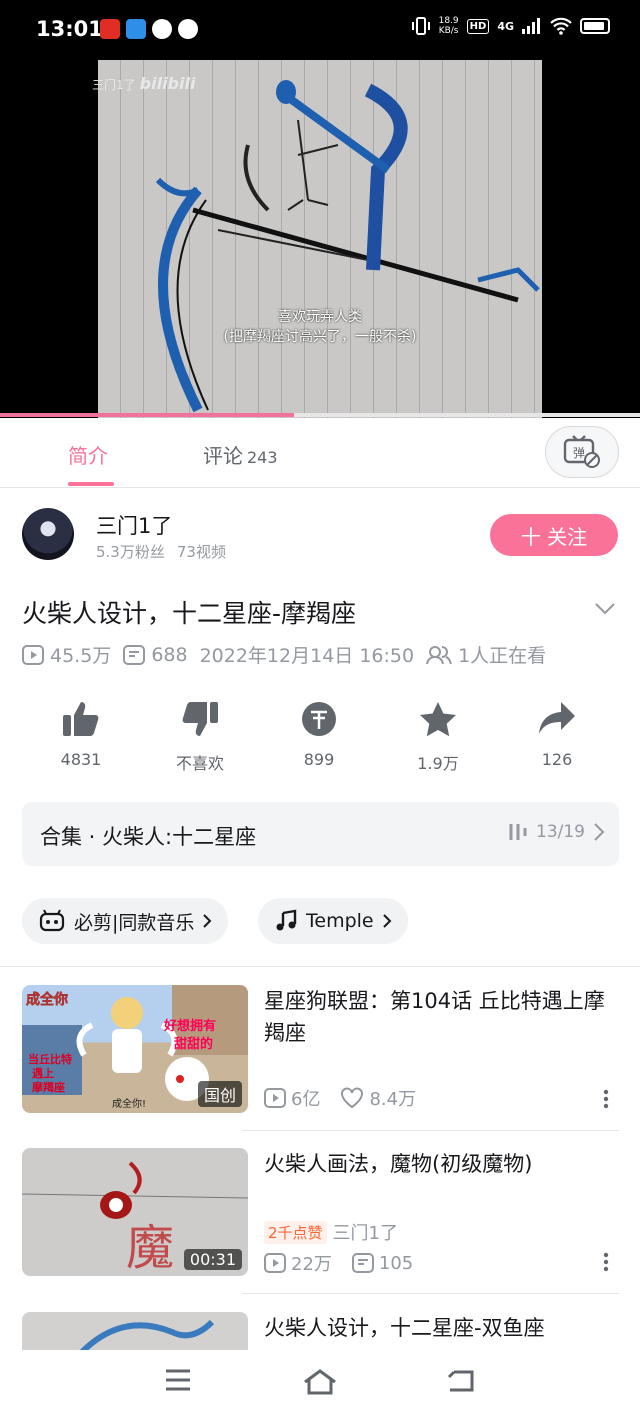  Describe the element at coordinates (320, 834) in the screenshot. I see `collection-card: 合集 · 火柴人:十二星座 13/19` at that location.